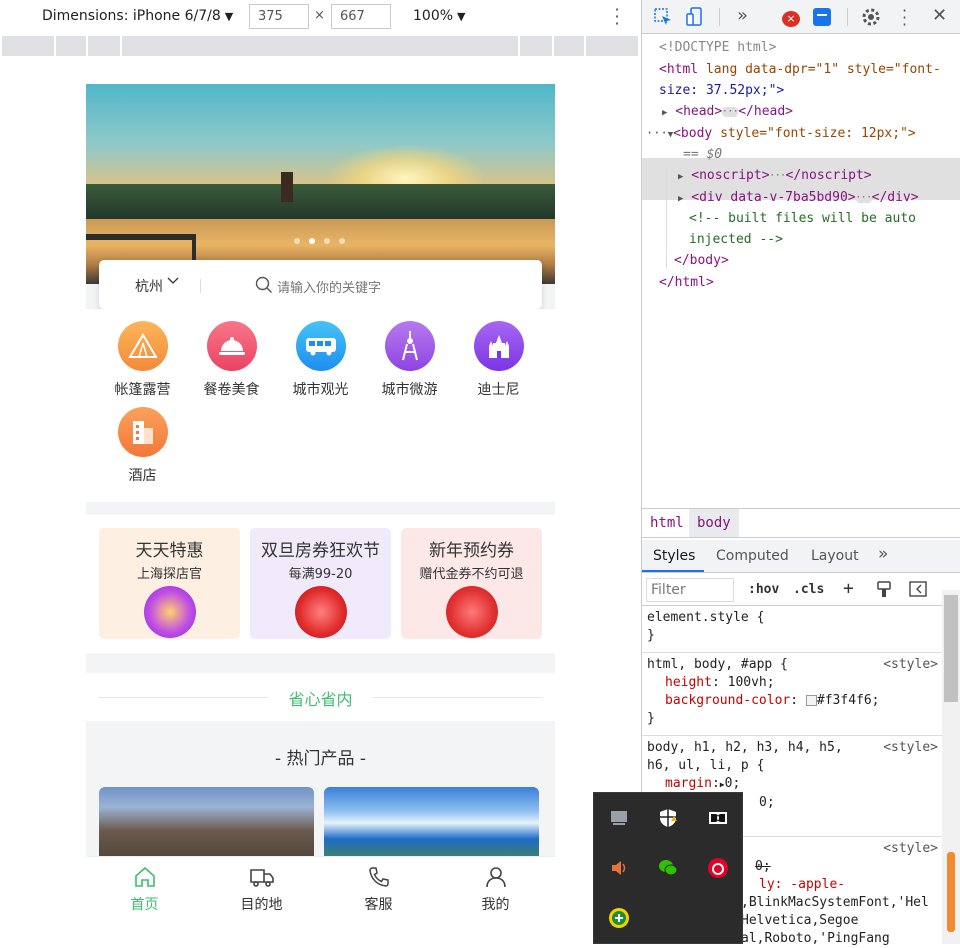  Describe the element at coordinates (686, 282) in the screenshot. I see `html-close-tag: </html>` at that location.